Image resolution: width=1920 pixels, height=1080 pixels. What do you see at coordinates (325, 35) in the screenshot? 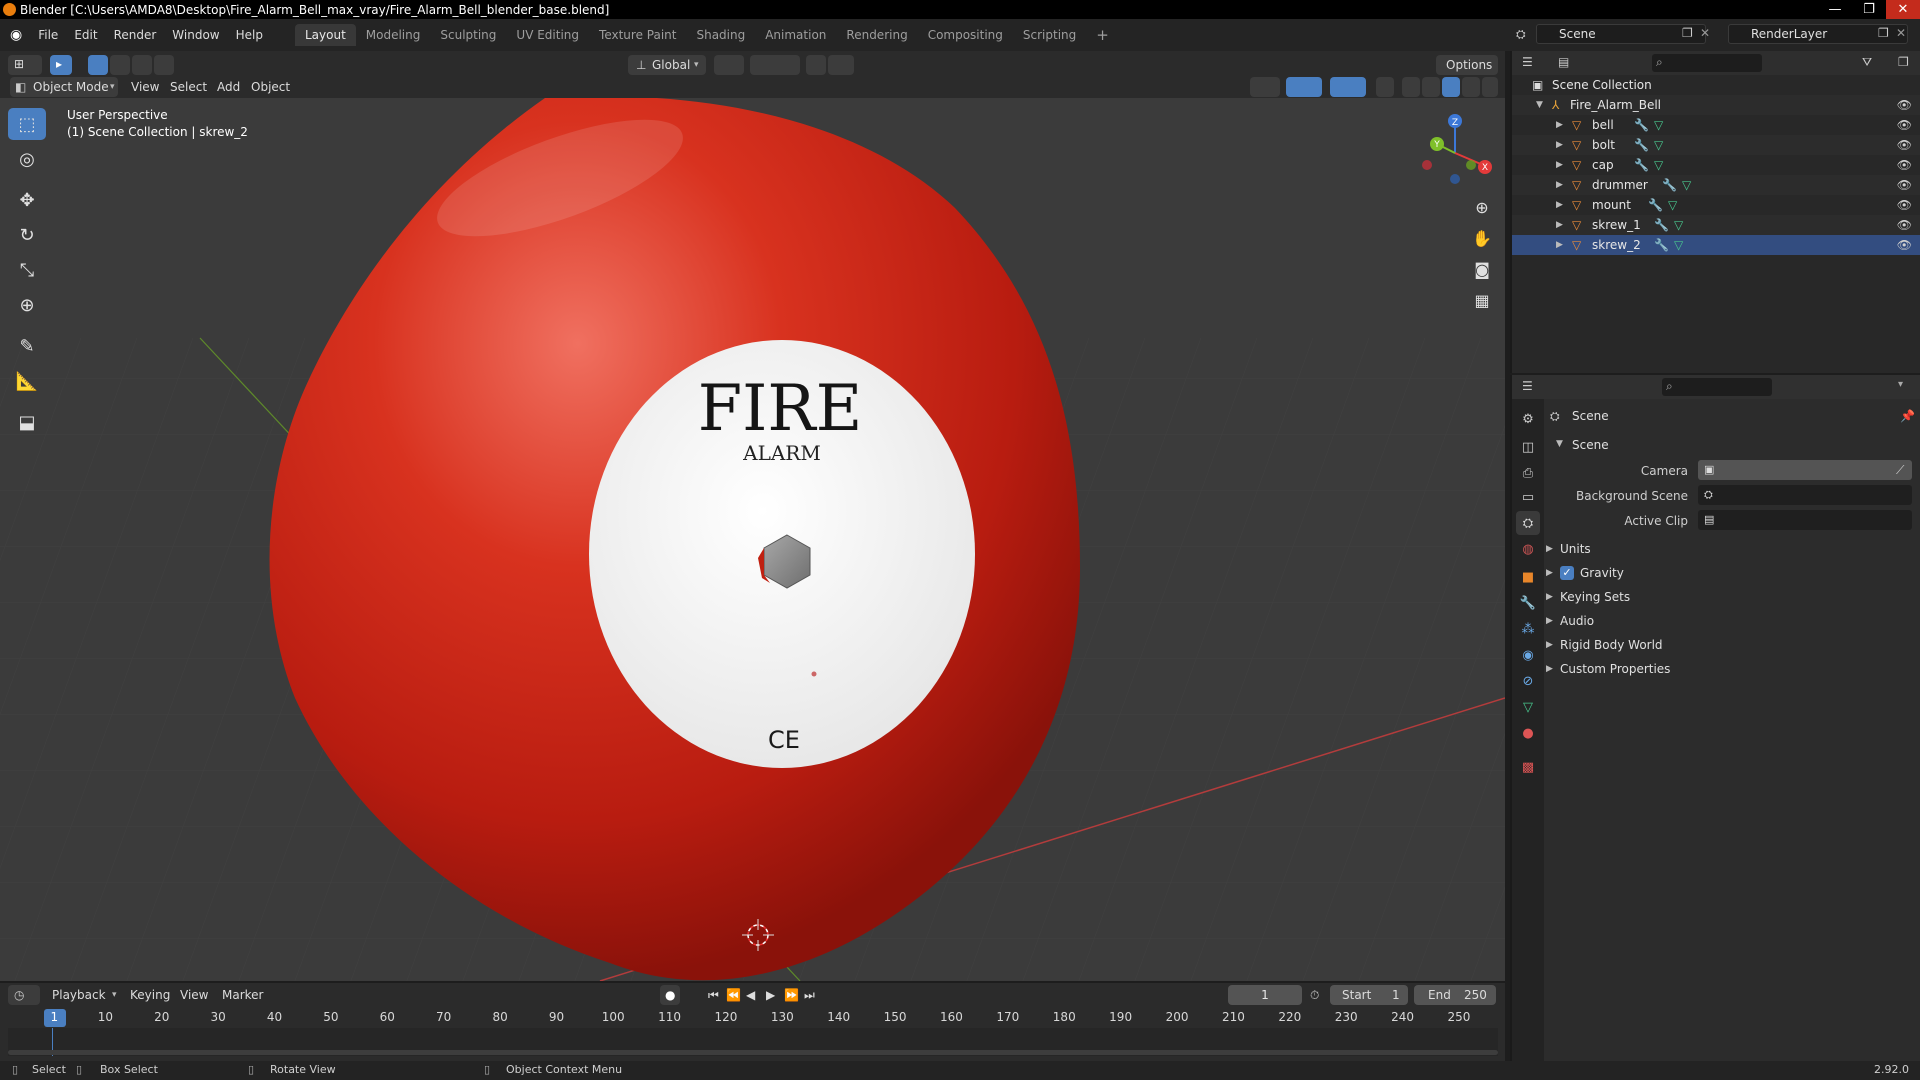
I see `tab-layout: Layout` at bounding box center [325, 35].